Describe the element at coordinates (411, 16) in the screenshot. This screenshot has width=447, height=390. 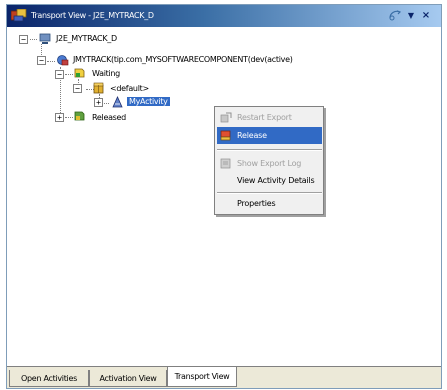
I see `view-menu-dropdown-icon: ▼` at that location.